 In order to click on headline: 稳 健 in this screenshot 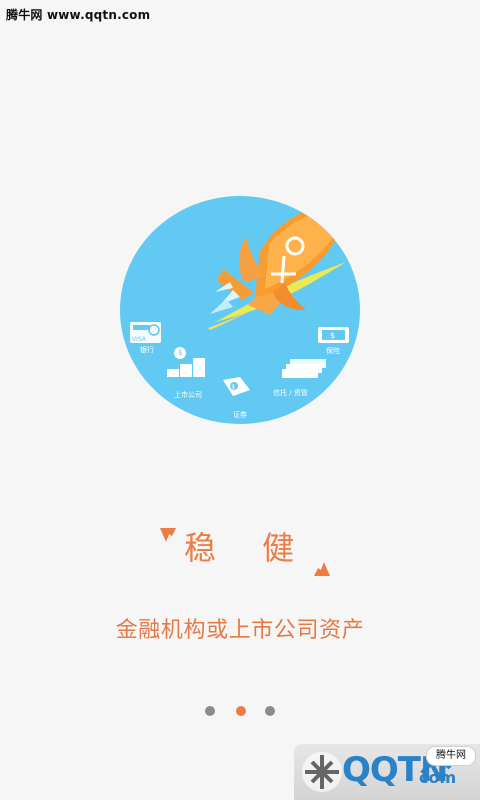, I will do `click(248, 548)`.